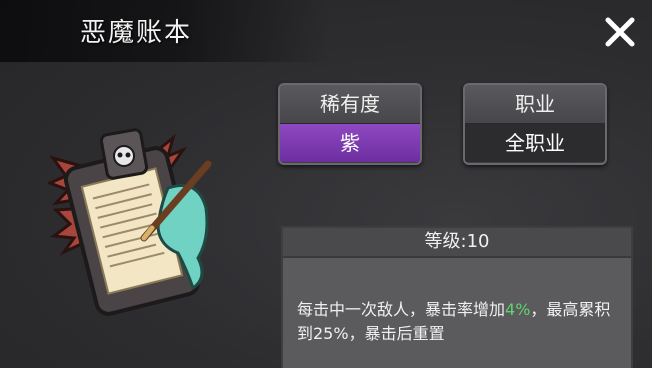 The width and height of the screenshot is (652, 368). I want to click on close-icon, so click(620, 32).